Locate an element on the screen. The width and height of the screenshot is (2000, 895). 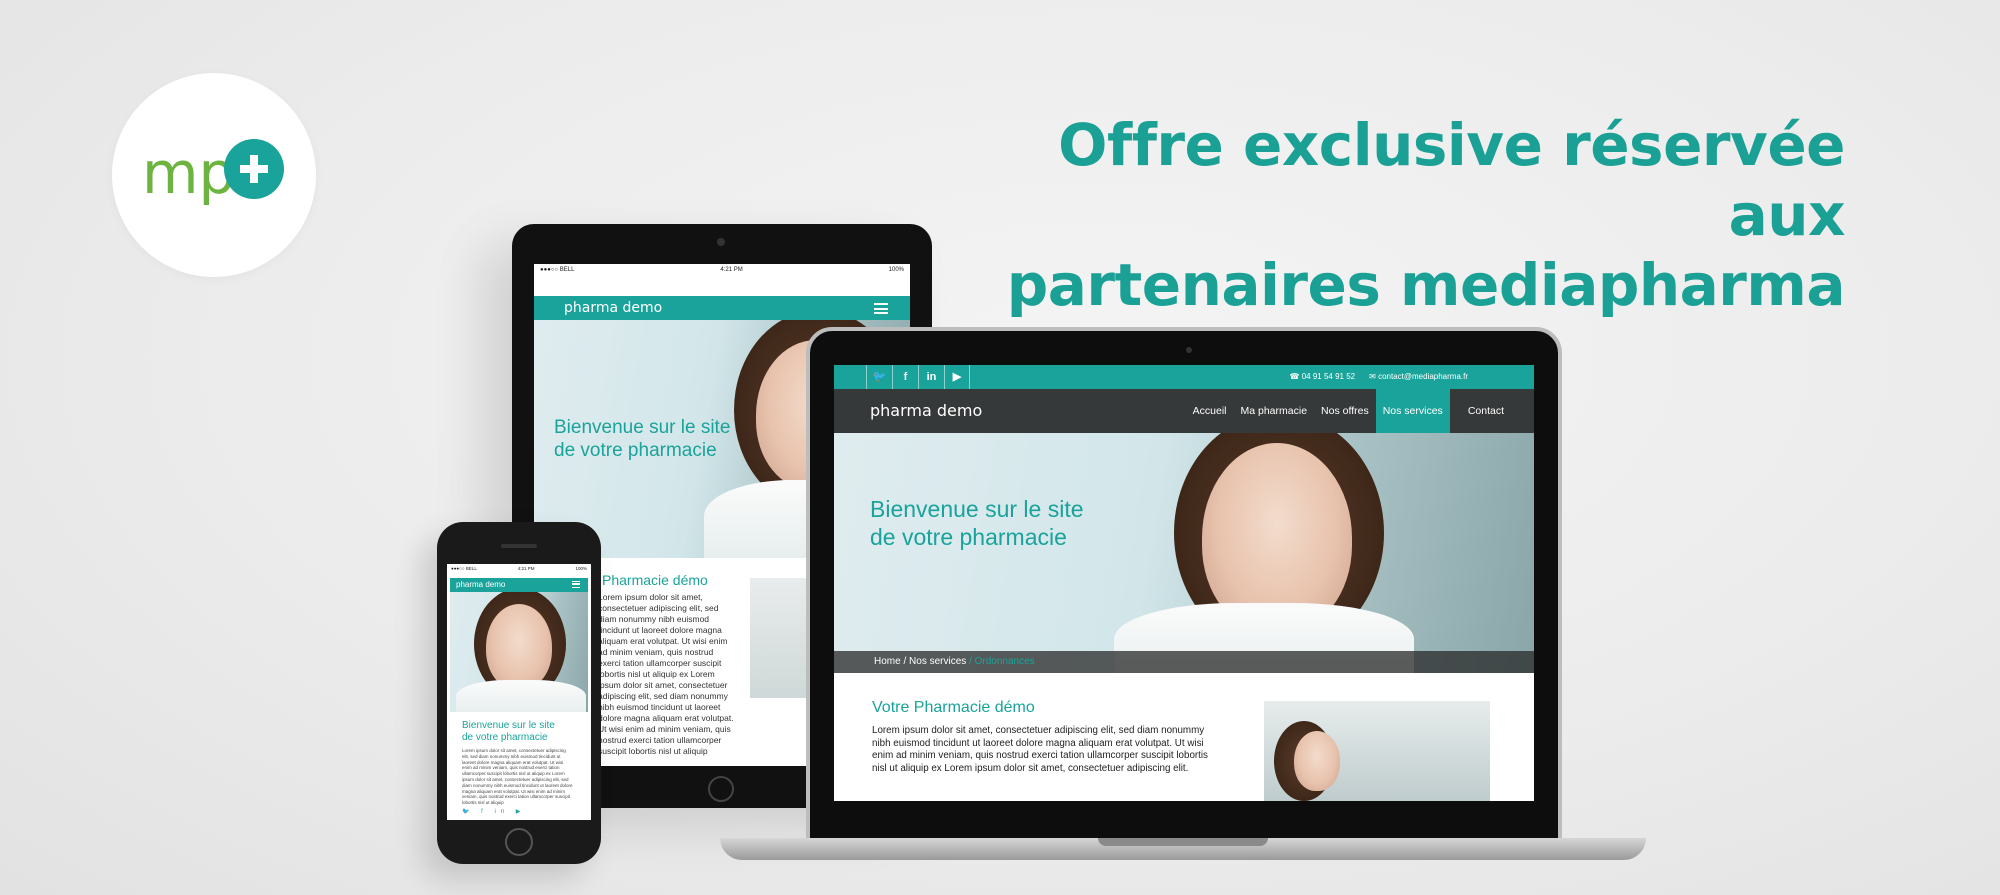
menu-item-accueil: Accueil is located at coordinates (1210, 411).